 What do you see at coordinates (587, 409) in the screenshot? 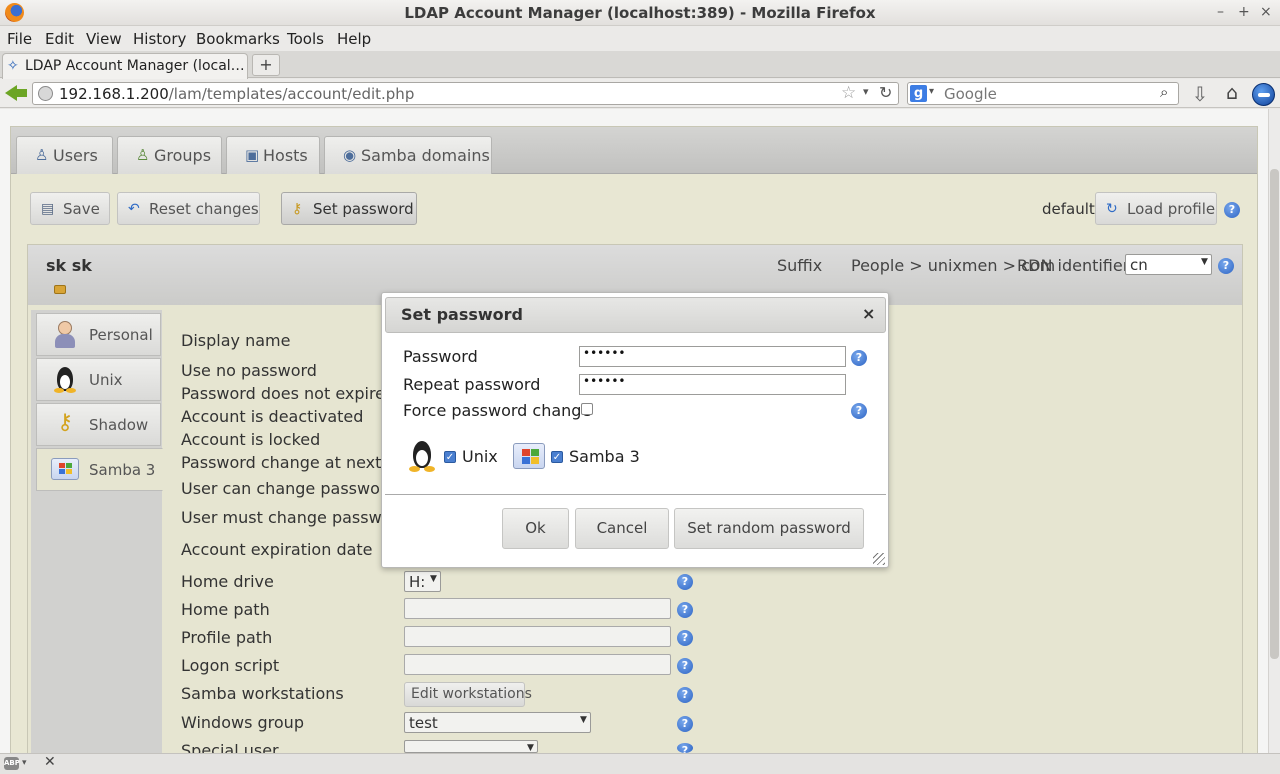
I see `force-password-change-checkbox` at bounding box center [587, 409].